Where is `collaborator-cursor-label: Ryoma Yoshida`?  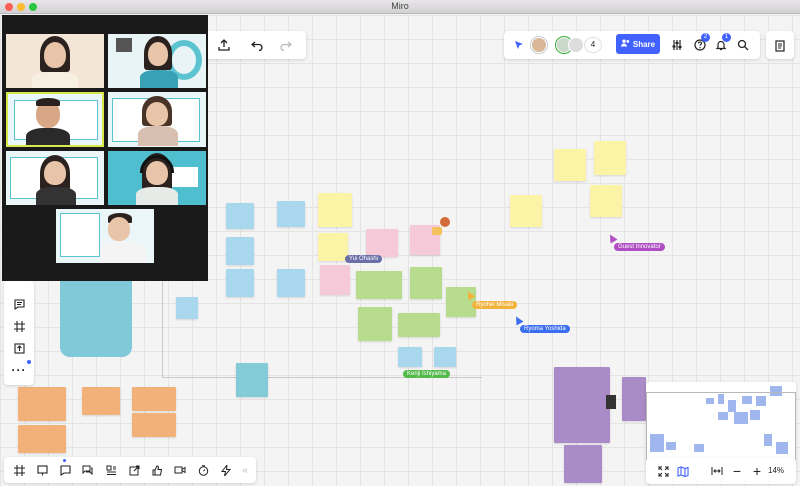
collaborator-cursor-label: Ryoma Yoshida is located at coordinates (545, 329).